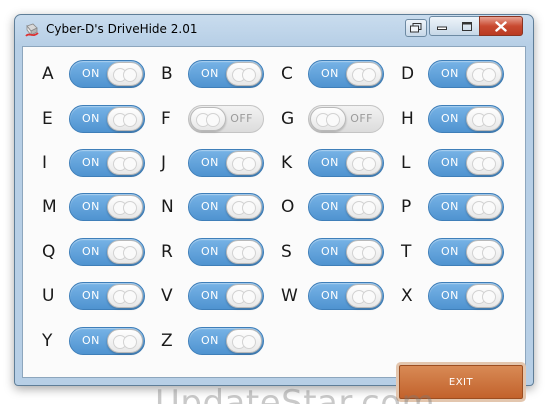 The width and height of the screenshot is (552, 404). What do you see at coordinates (286, 252) in the screenshot?
I see `drive-letter-label: S` at bounding box center [286, 252].